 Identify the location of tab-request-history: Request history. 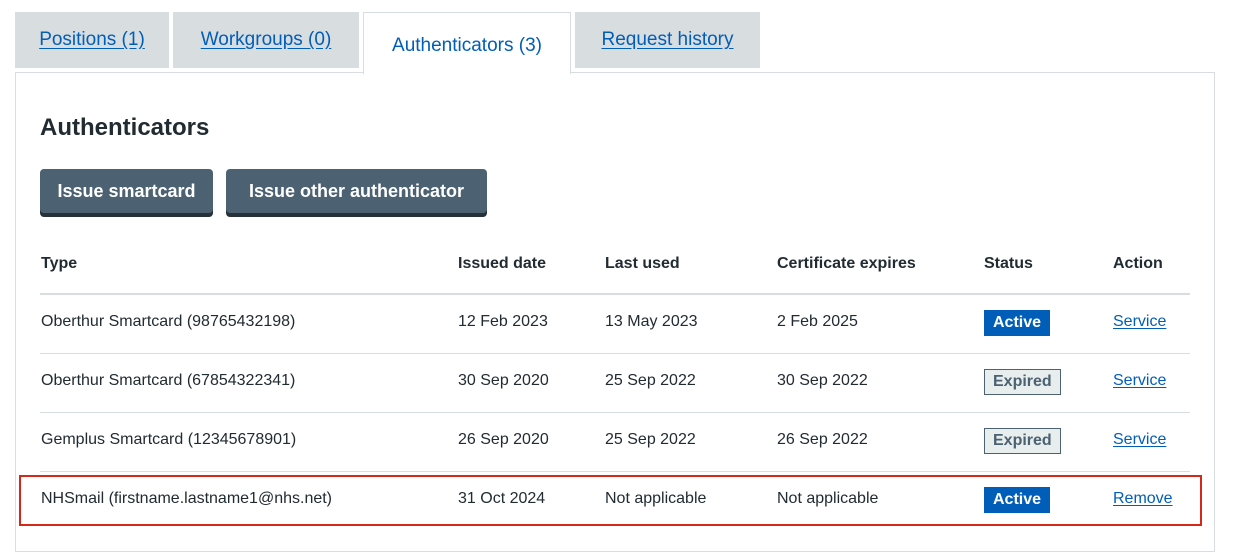
(667, 40).